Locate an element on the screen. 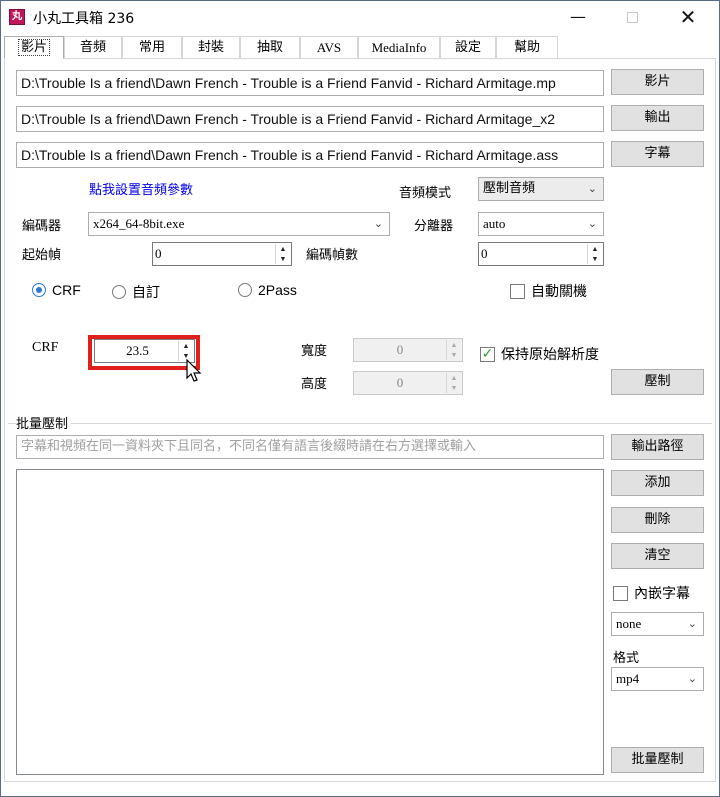  format-select: mp4 ⌄ is located at coordinates (657, 679).